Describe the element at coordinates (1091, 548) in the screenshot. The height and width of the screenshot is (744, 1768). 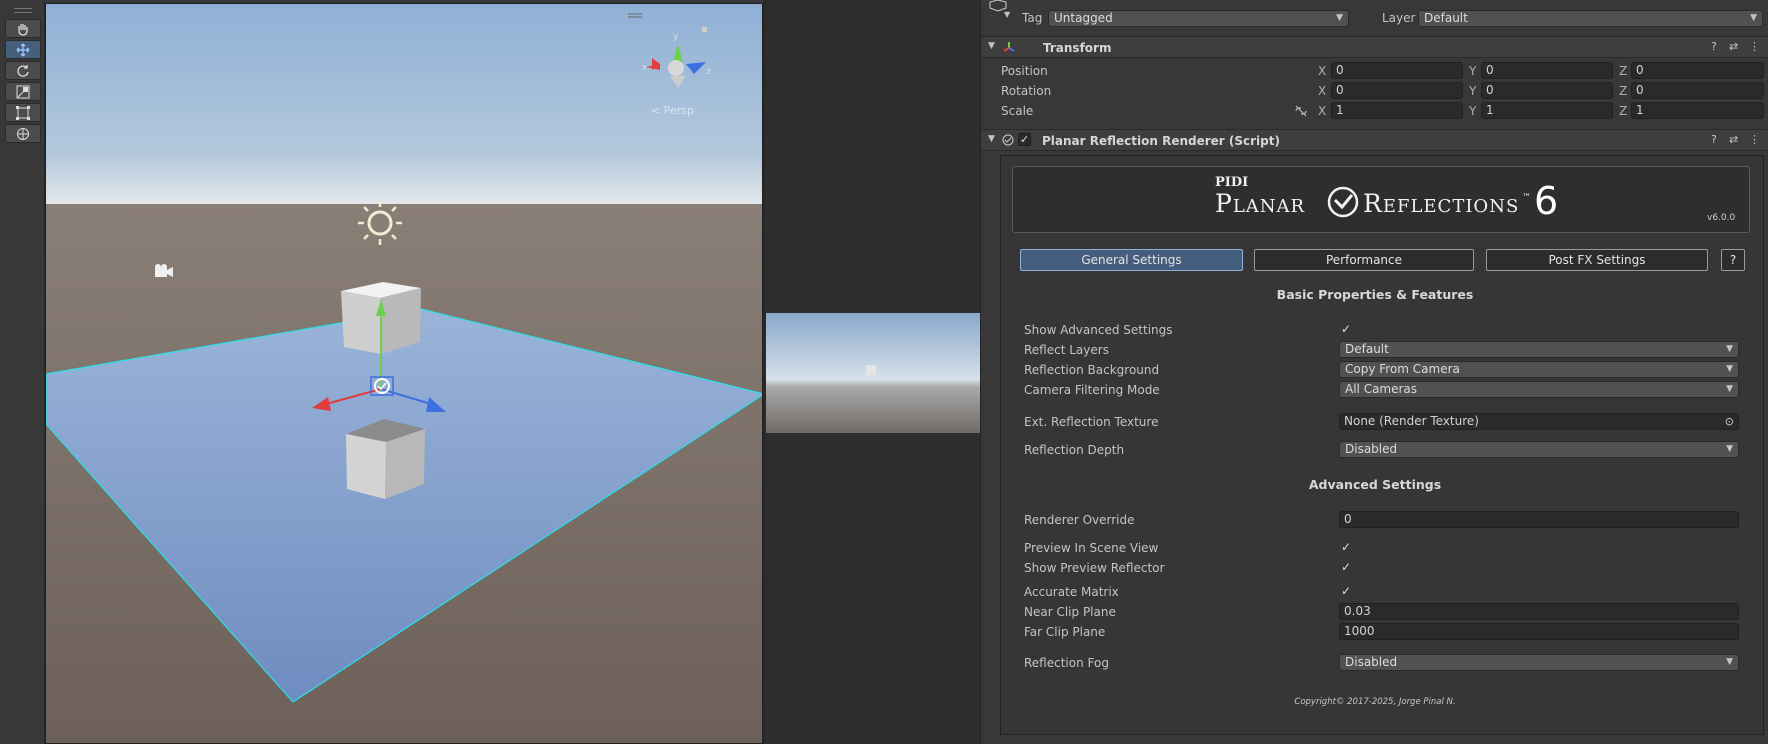
I see `preview-scene-label: Preview In Scene View` at that location.